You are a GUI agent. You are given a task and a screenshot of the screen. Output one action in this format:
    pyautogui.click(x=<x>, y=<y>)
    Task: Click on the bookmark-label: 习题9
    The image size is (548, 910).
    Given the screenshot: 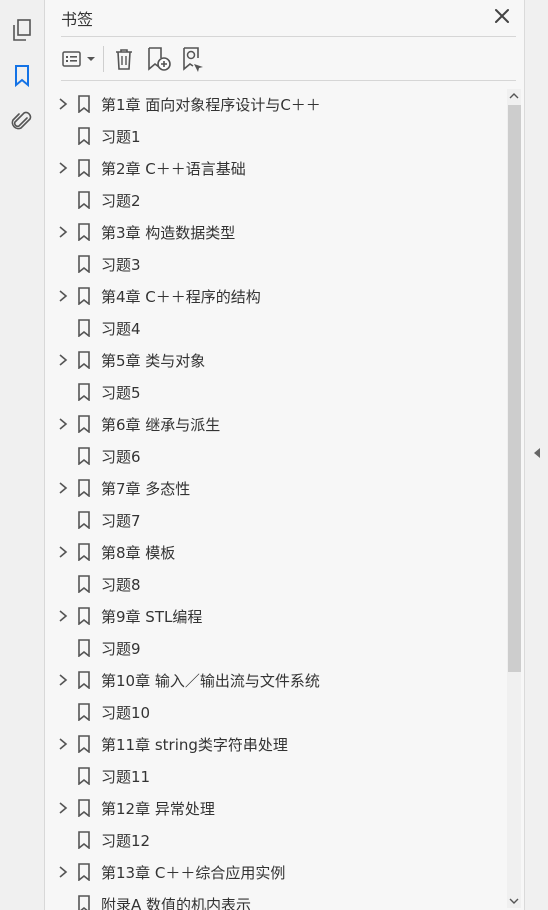 What is the action you would take?
    pyautogui.click(x=121, y=648)
    